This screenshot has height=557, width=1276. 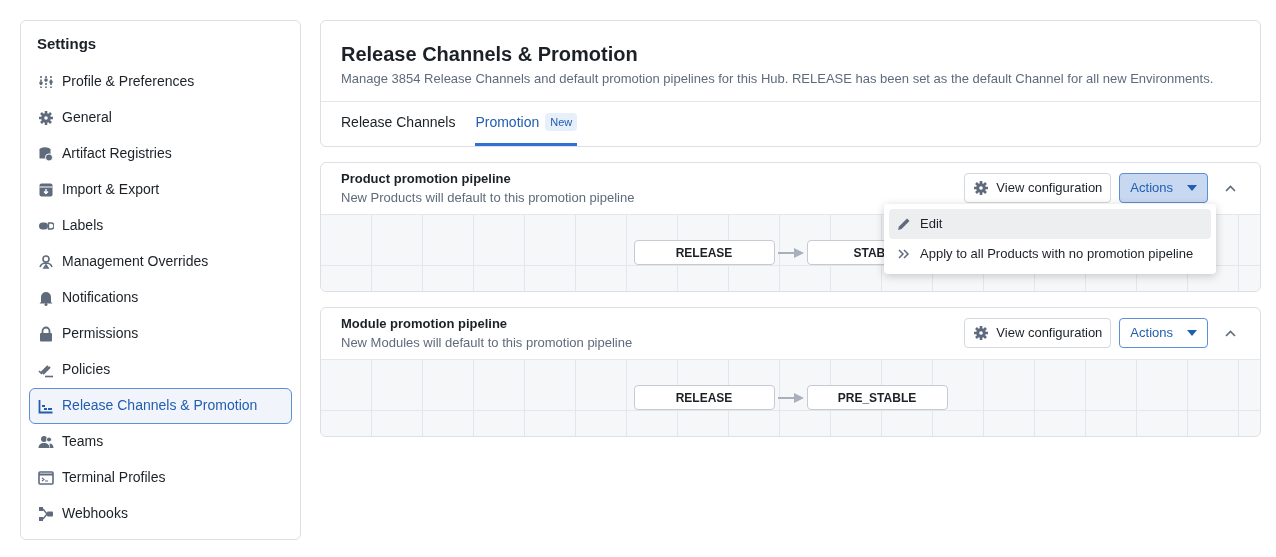 I want to click on sidebar-item: Policies, so click(x=160, y=369).